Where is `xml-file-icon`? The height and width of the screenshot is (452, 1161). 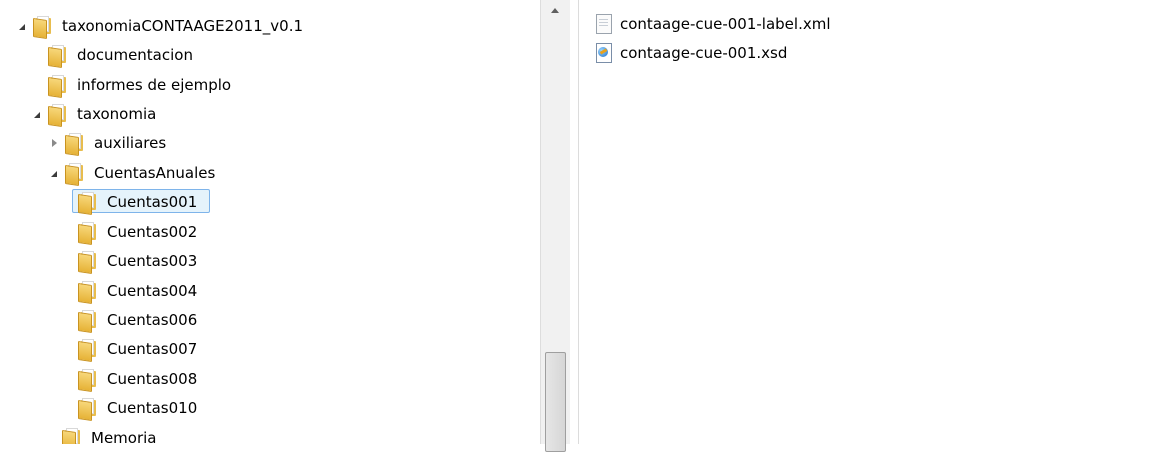
xml-file-icon is located at coordinates (604, 24).